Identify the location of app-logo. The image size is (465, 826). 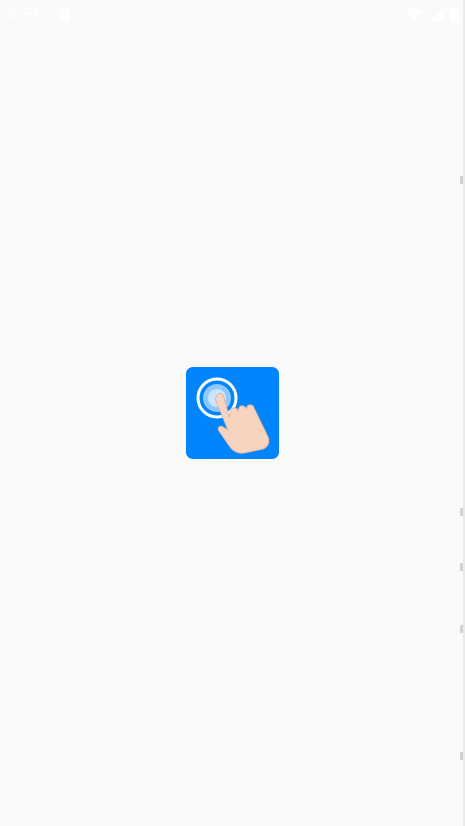
(232, 413).